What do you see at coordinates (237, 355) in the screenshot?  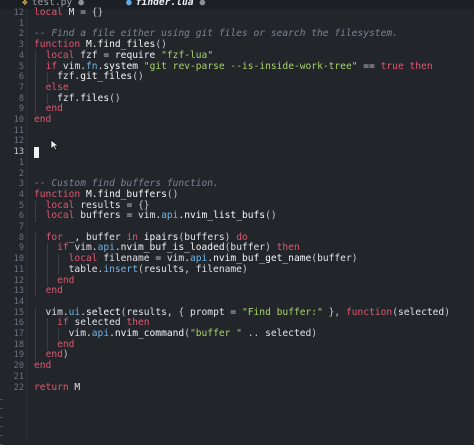 I see `code-line: 19 end)` at bounding box center [237, 355].